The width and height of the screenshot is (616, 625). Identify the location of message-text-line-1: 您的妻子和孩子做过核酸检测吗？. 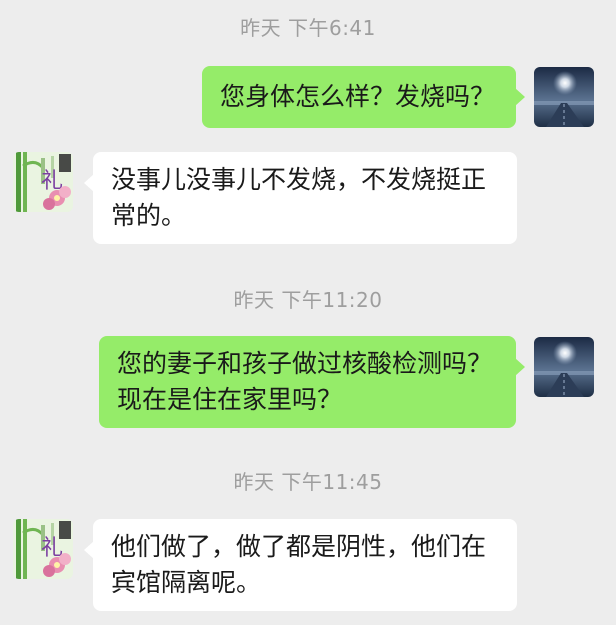
(305, 363).